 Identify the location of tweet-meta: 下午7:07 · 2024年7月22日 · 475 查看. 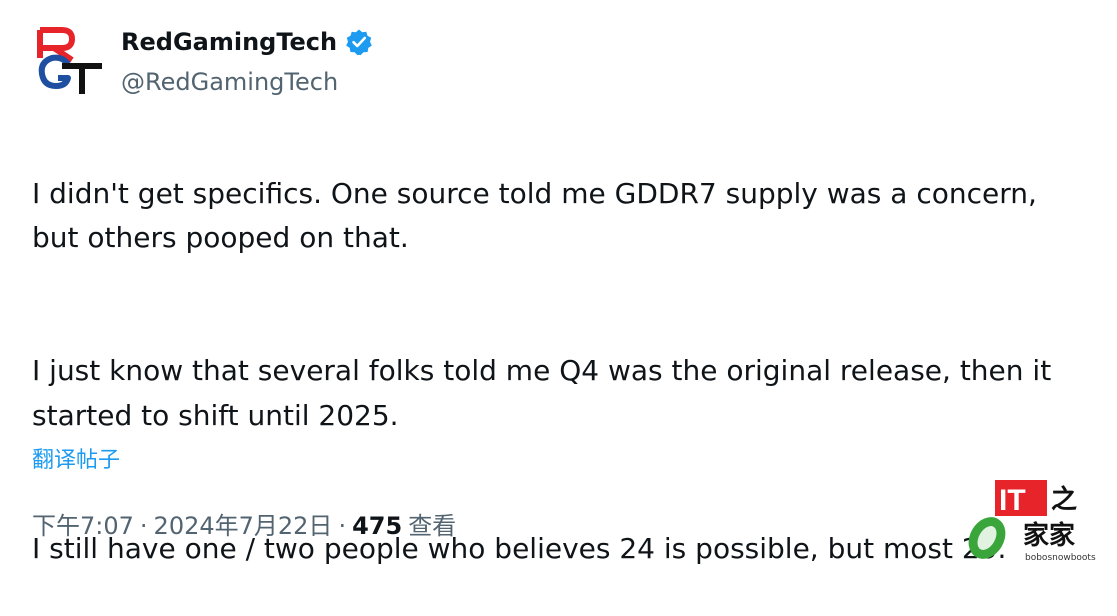
(244, 526).